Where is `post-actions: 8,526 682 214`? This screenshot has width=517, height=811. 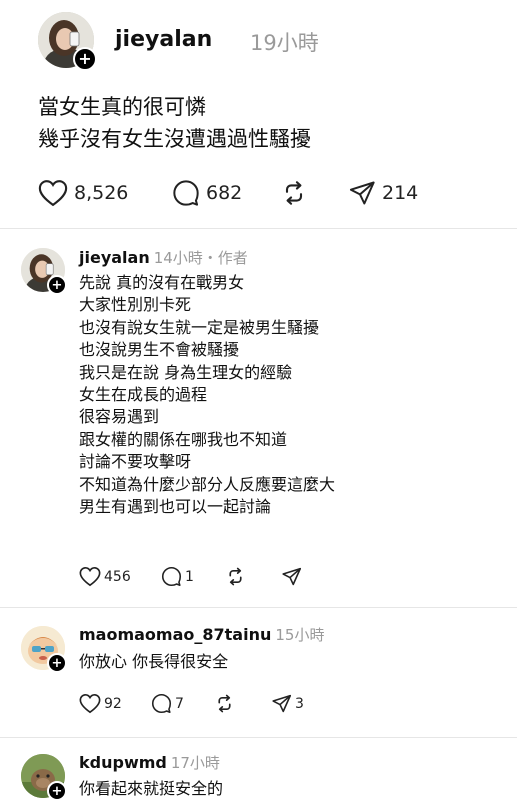
post-actions: 8,526 682 214 is located at coordinates (268, 193).